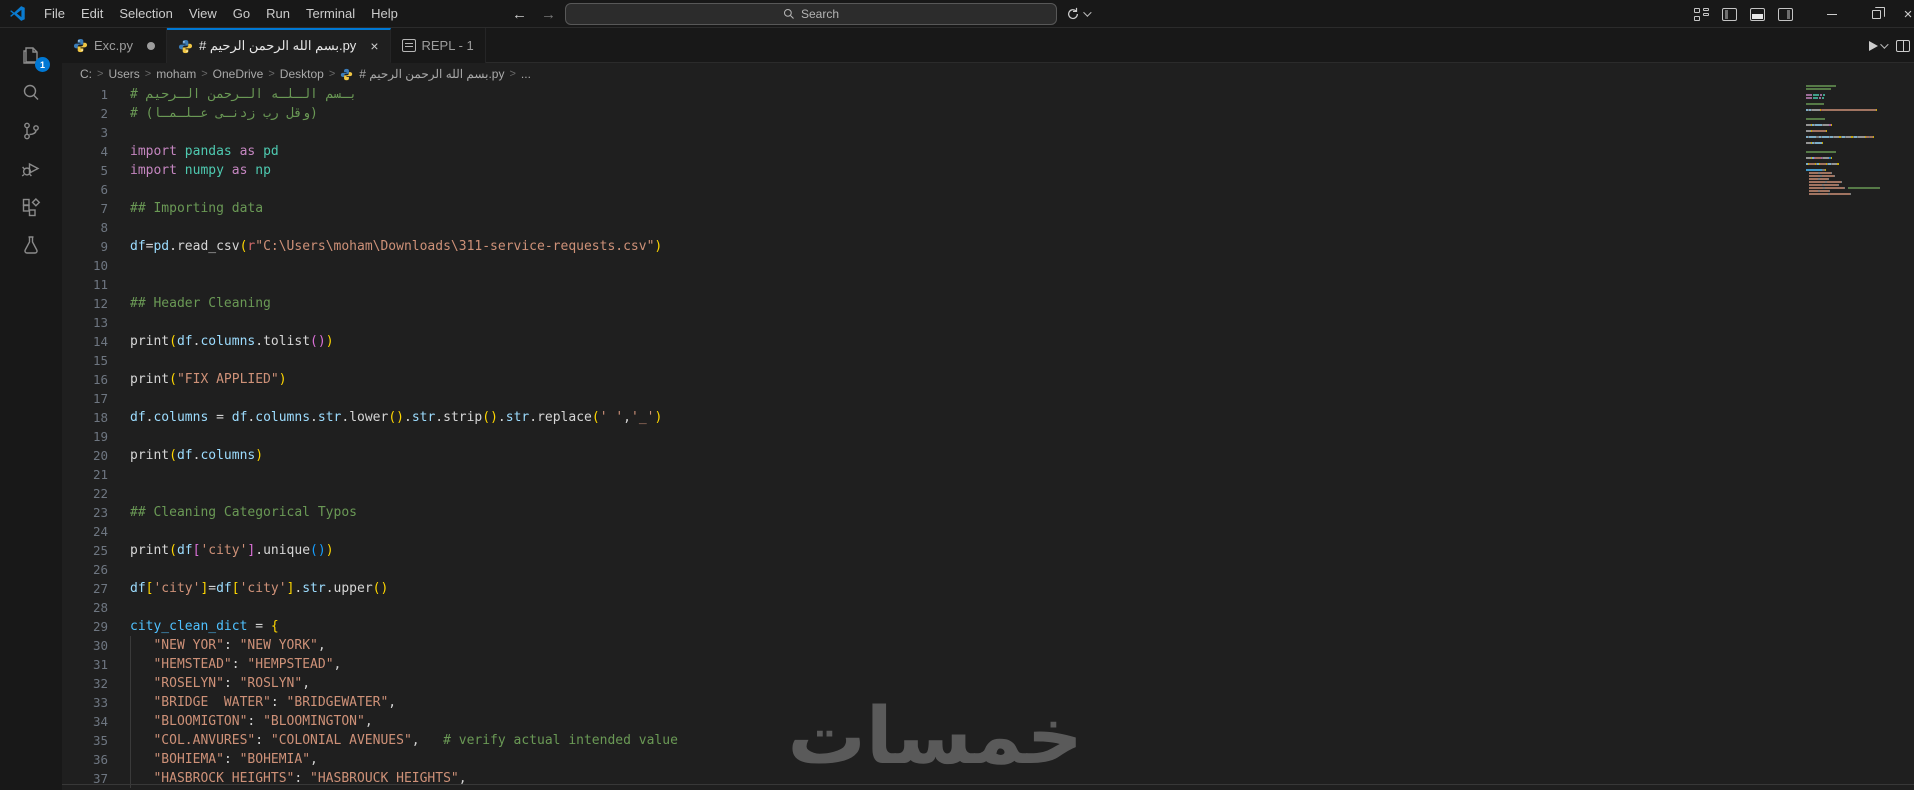 This screenshot has width=1914, height=790. What do you see at coordinates (217, 645) in the screenshot?
I see `code-content: "NEW YOR": "NEW YORK",` at bounding box center [217, 645].